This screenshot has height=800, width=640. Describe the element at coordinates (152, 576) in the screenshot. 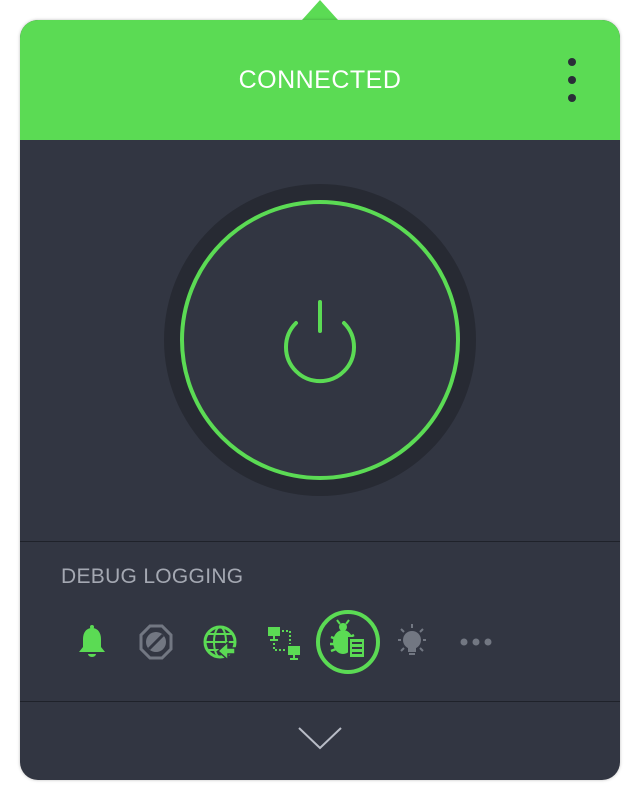

I see `section-title: DEBUG LOGGING` at that location.